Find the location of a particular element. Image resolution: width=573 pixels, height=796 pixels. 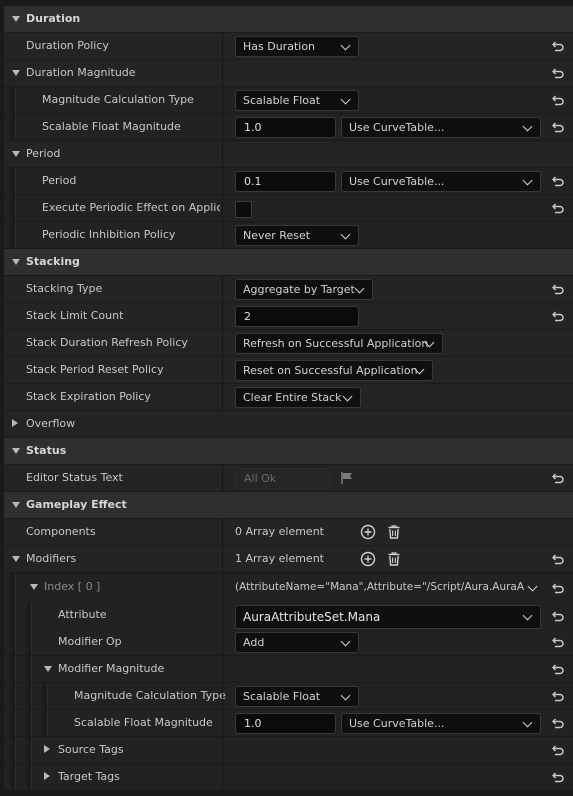

attribute-dropdown: AuraAttributeSet.Mana is located at coordinates (388, 617).